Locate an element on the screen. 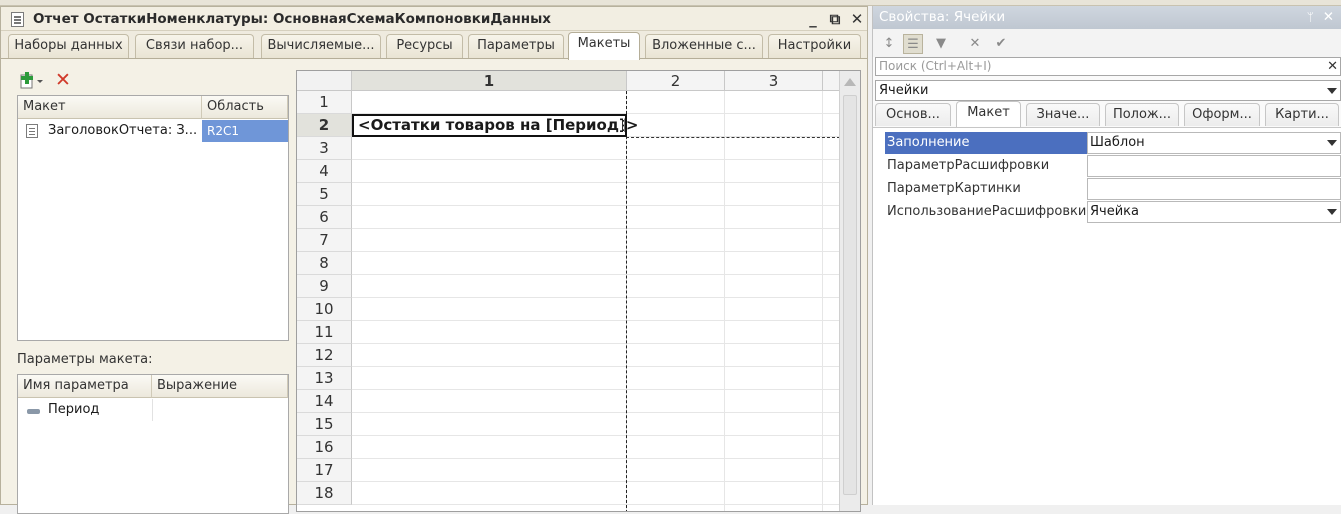 This screenshot has height=514, width=1341. layout-params-label: Параметры макета: is located at coordinates (85, 359).